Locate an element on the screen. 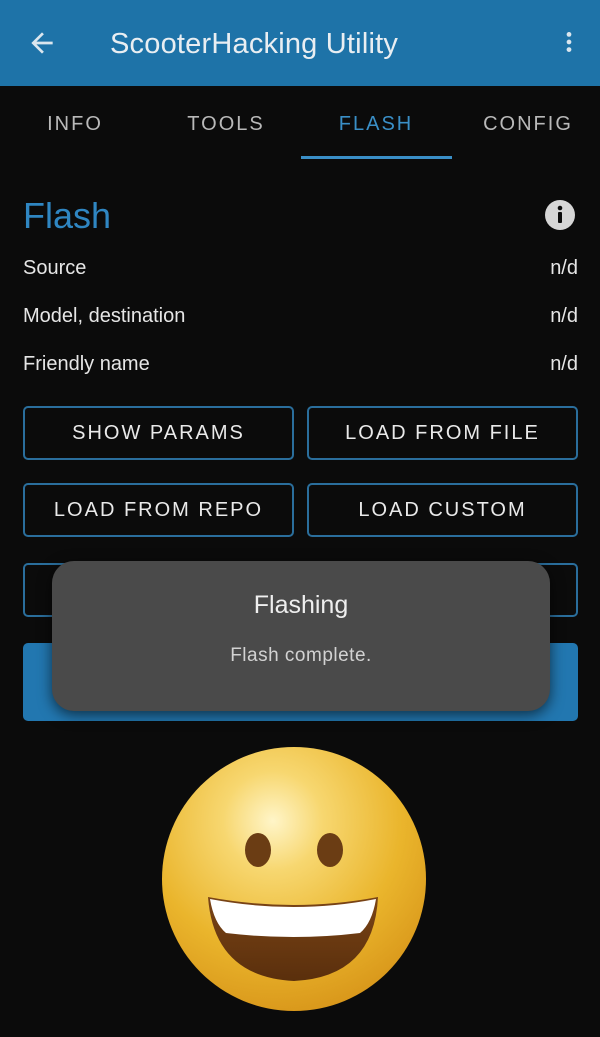  info-icon is located at coordinates (560, 215).